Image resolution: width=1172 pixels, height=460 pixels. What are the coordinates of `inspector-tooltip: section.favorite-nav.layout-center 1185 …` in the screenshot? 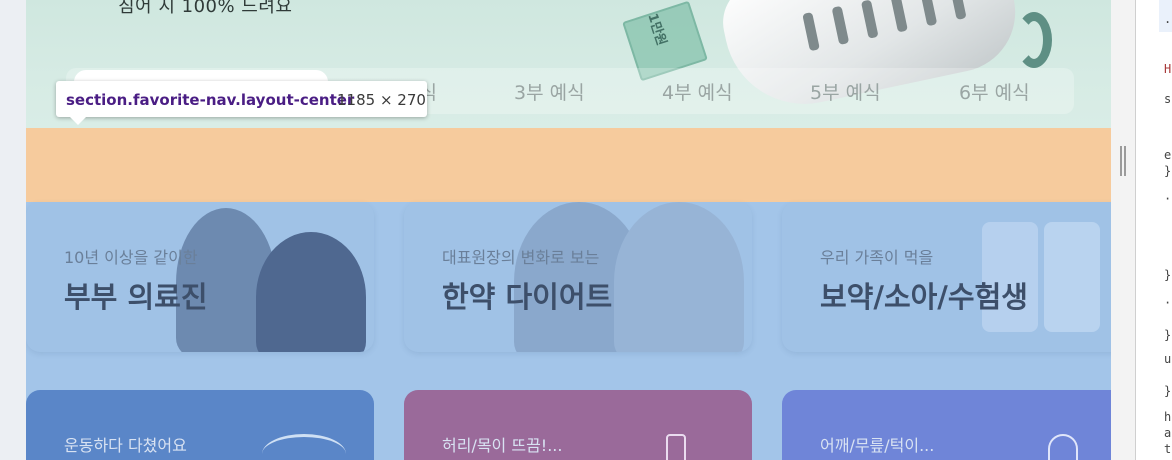 It's located at (241, 103).